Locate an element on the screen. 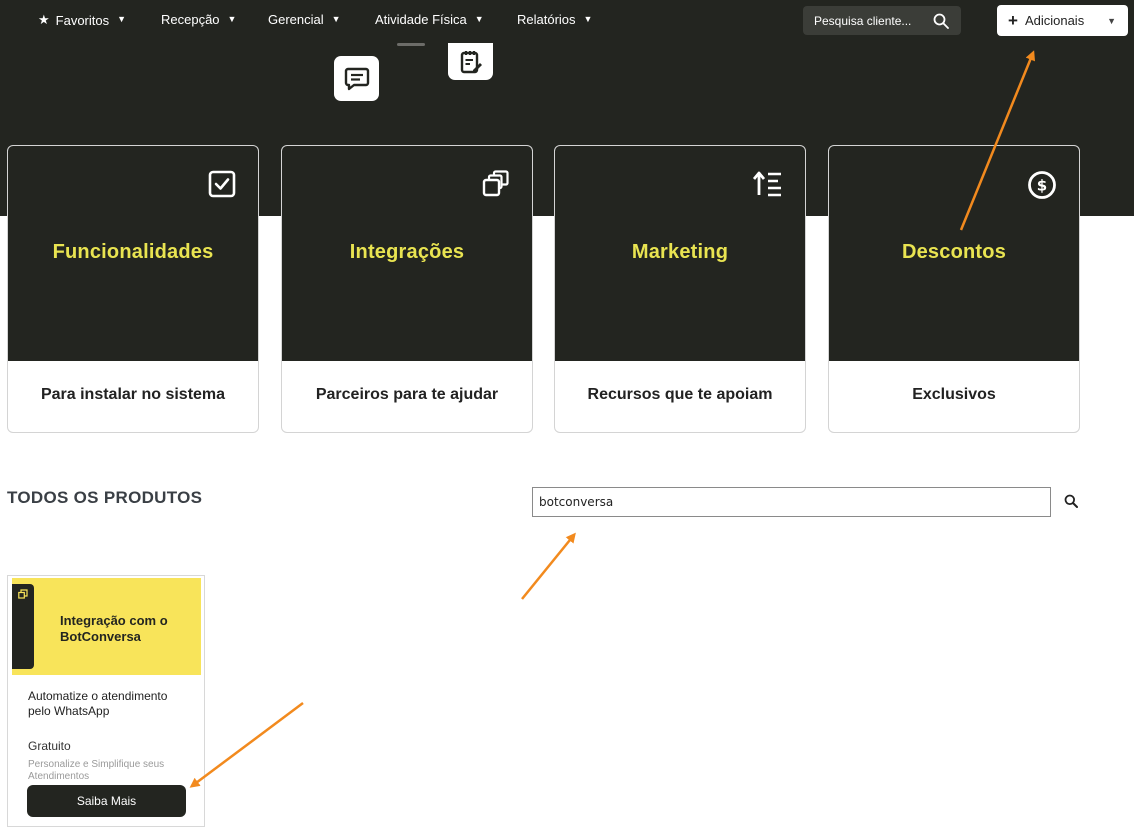  dollar-circle-icon: $ is located at coordinates (1042, 185).